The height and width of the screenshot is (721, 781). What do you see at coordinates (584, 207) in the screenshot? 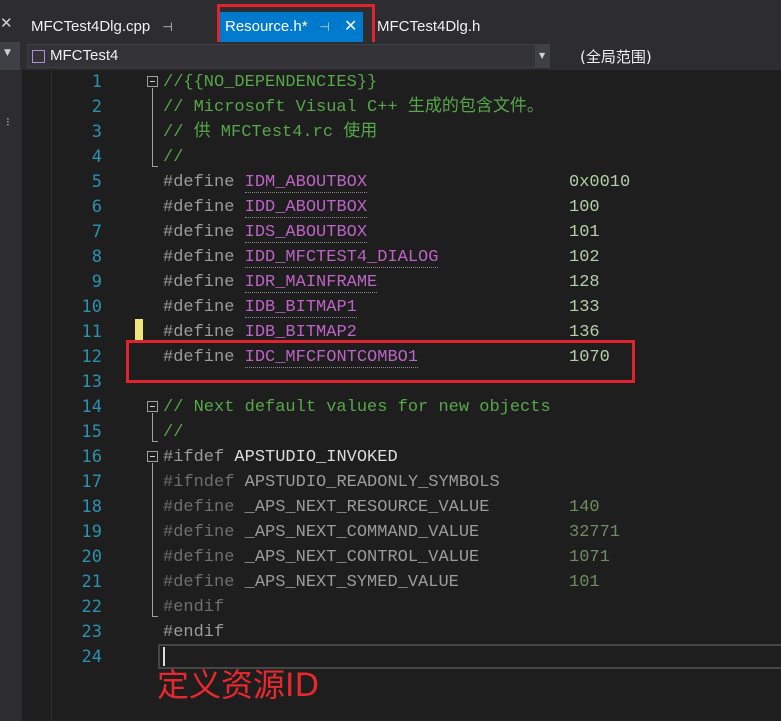
I see `macro-value: 100` at bounding box center [584, 207].